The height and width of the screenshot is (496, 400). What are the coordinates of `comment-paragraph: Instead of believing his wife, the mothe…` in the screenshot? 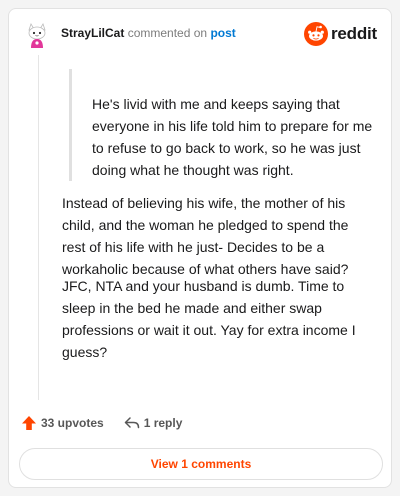 It's located at (205, 236).